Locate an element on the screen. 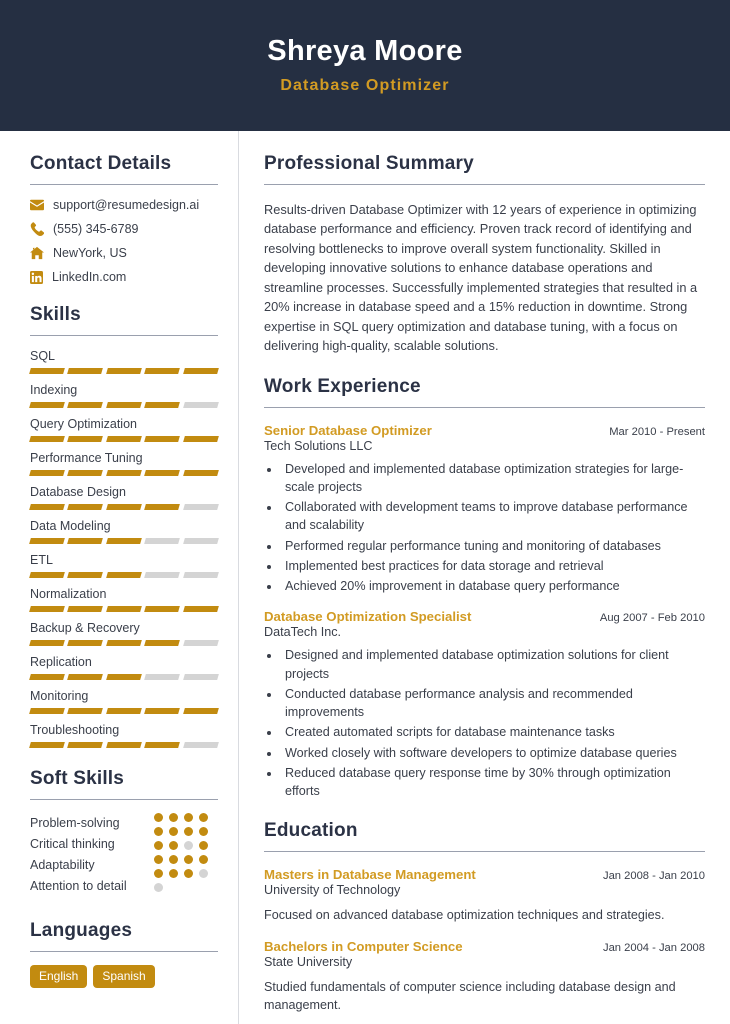 Image resolution: width=730 pixels, height=1024 pixels. soft-skills-heading: Soft Skills is located at coordinates (77, 778).